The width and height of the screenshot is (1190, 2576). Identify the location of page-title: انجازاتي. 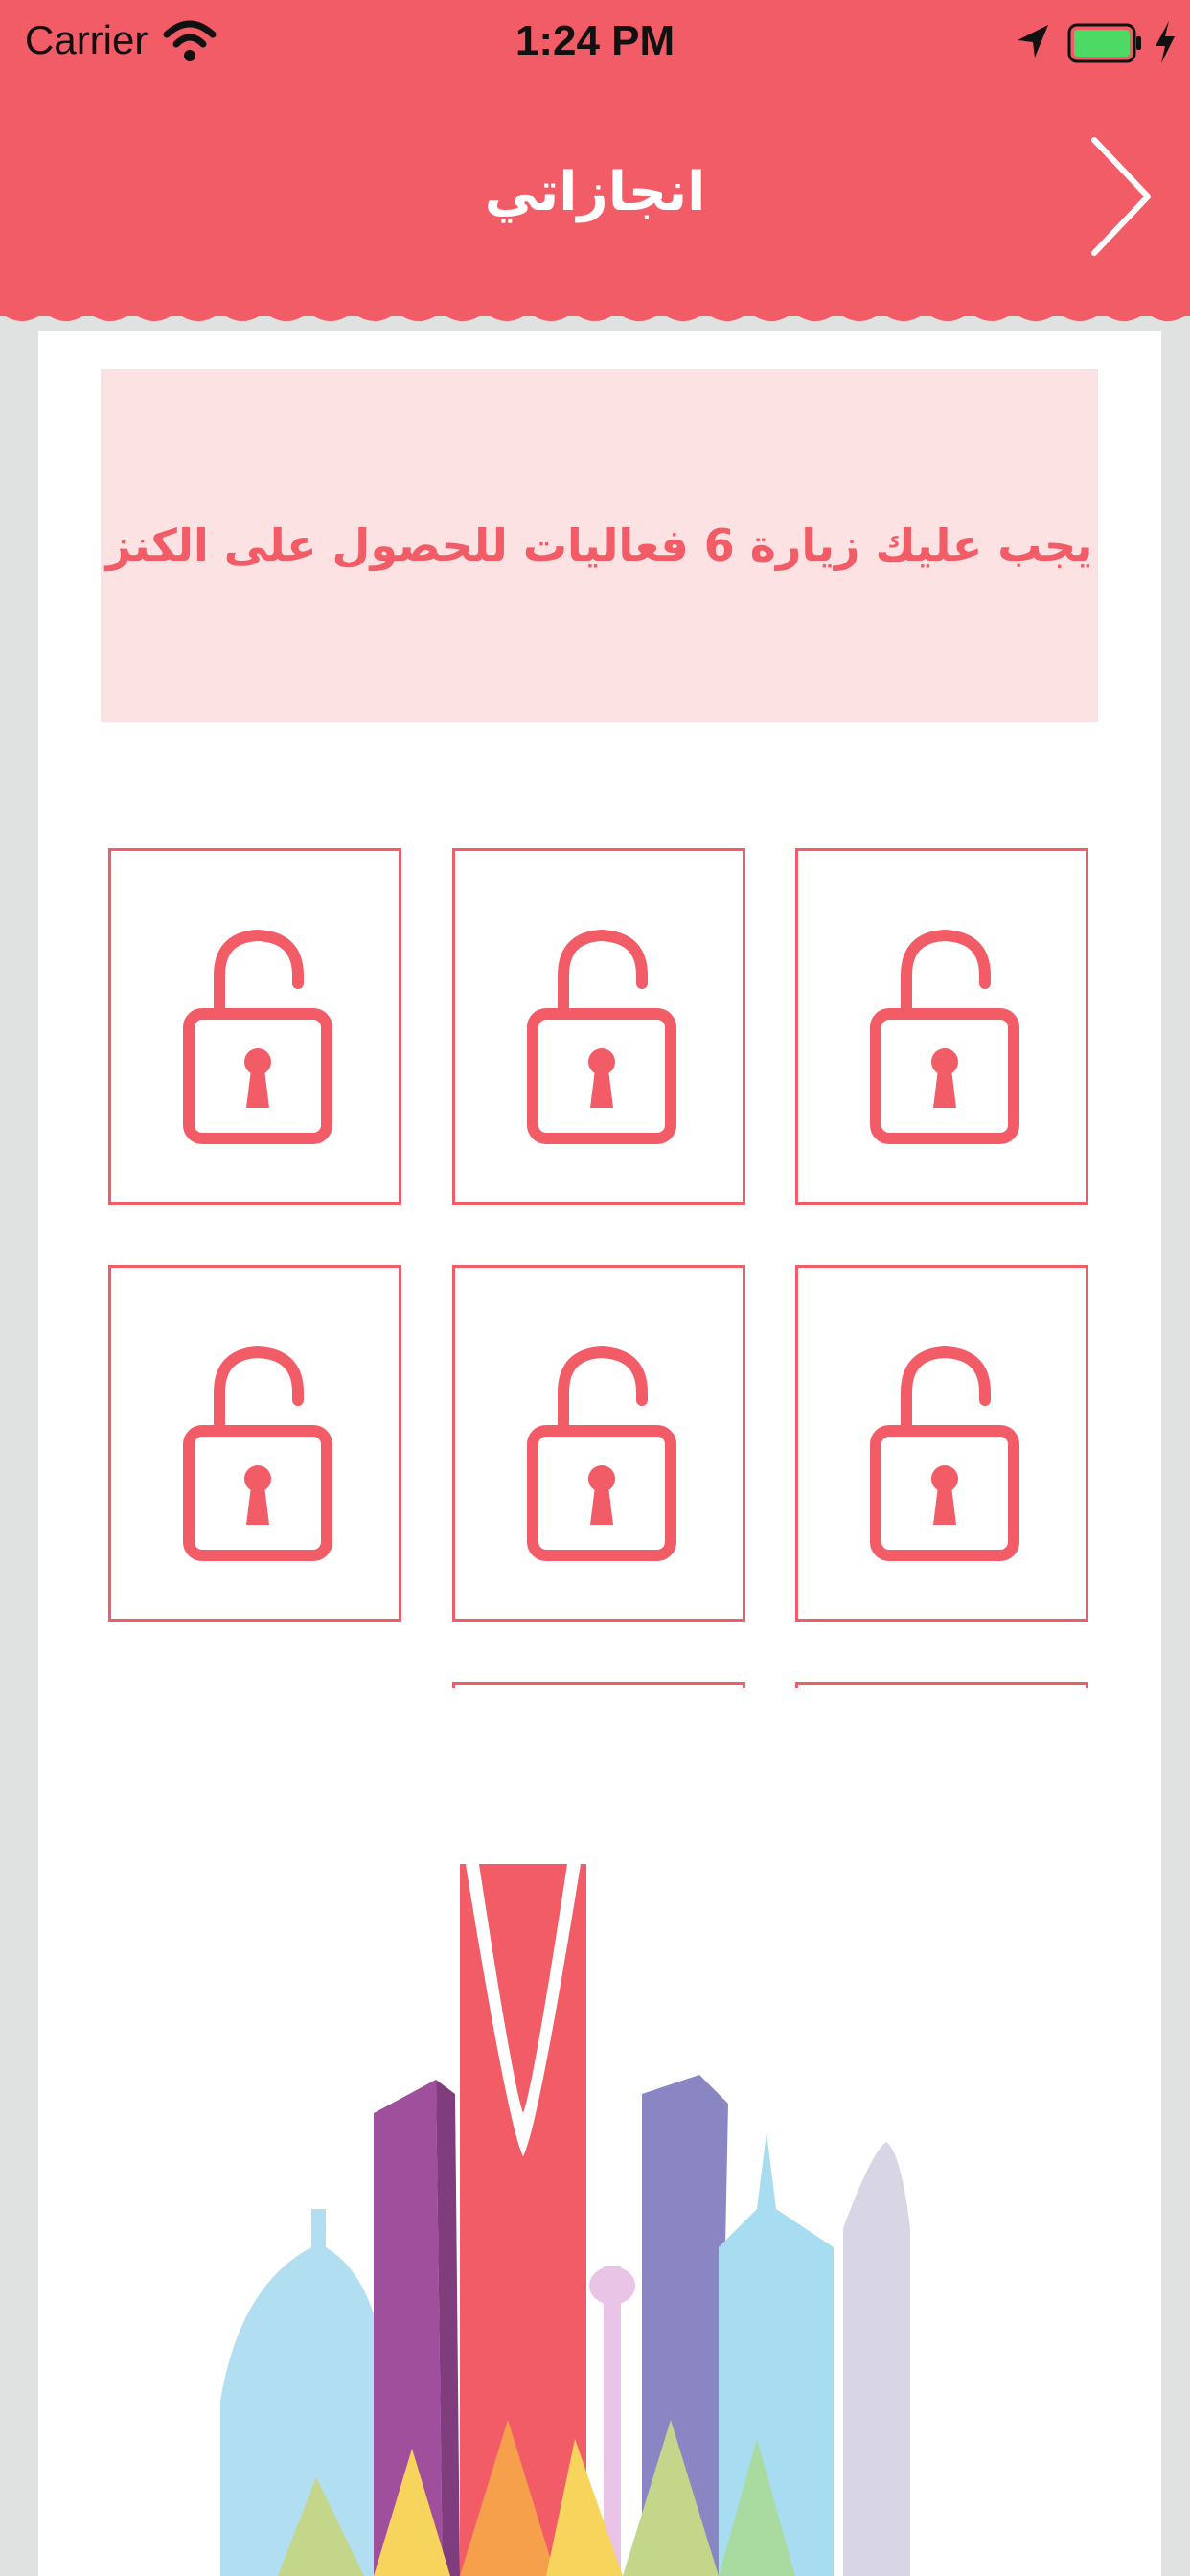
(595, 192).